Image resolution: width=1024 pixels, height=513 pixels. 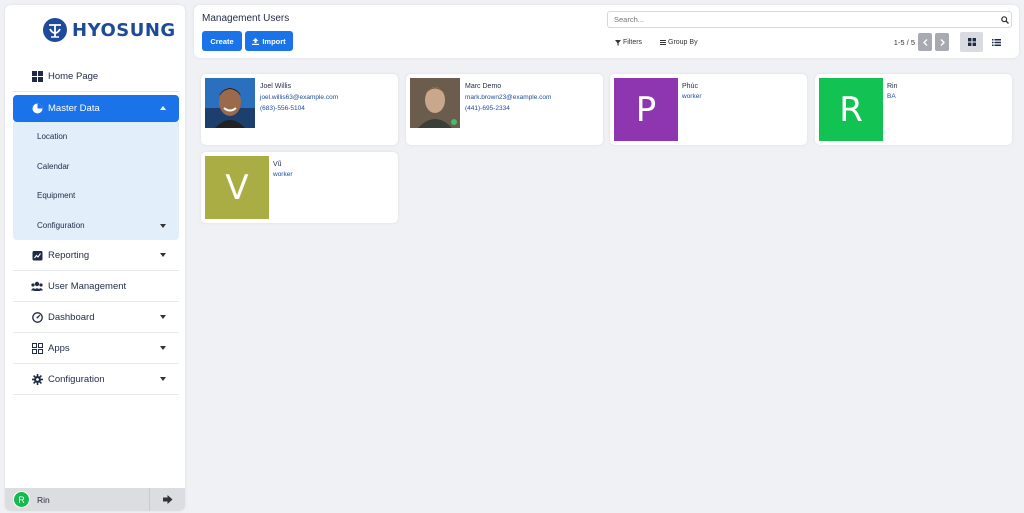 I want to click on card-email: mark.brown23@example.com, so click(x=508, y=97).